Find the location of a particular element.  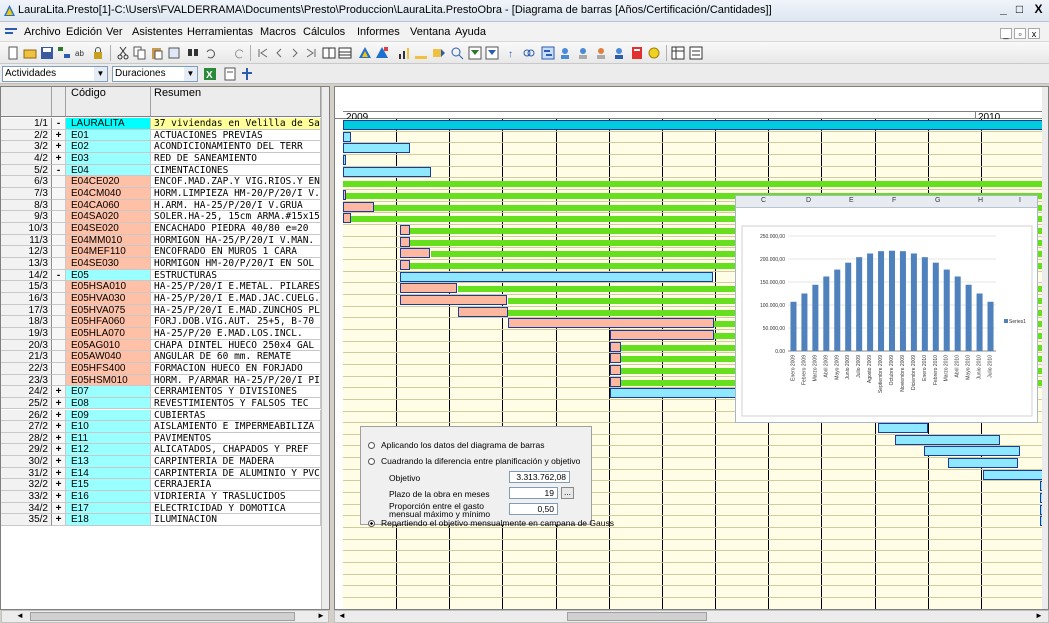

code-cell: E05HFS400 is located at coordinates (108, 368).